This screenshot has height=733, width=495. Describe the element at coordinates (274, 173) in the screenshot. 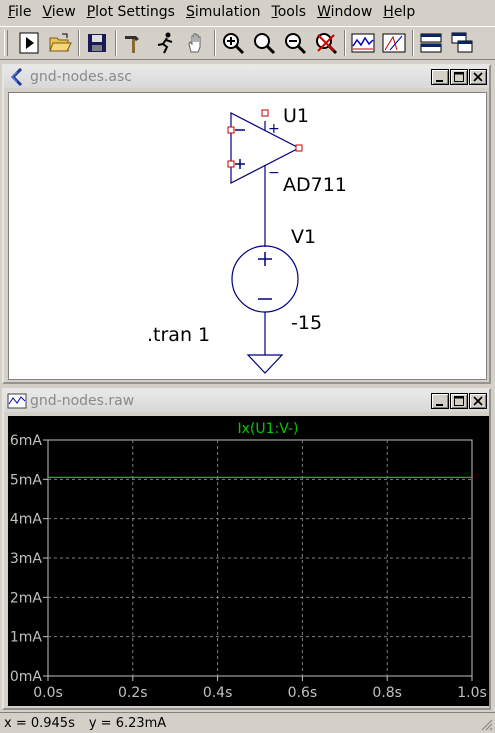

I see `opamp-vminus-sign: −` at that location.